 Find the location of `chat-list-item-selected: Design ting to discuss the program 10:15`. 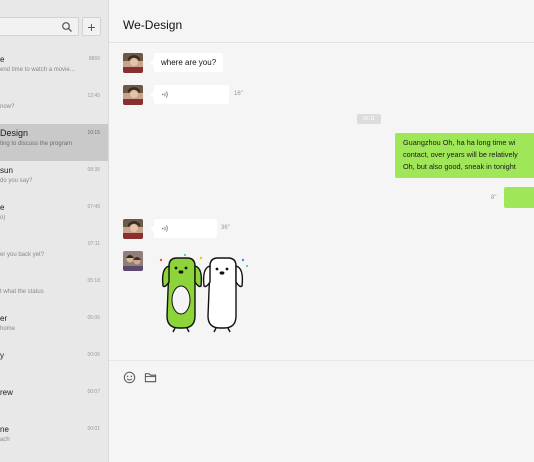

chat-list-item-selected: Design ting to discuss the program 10:15 is located at coordinates (54, 142).